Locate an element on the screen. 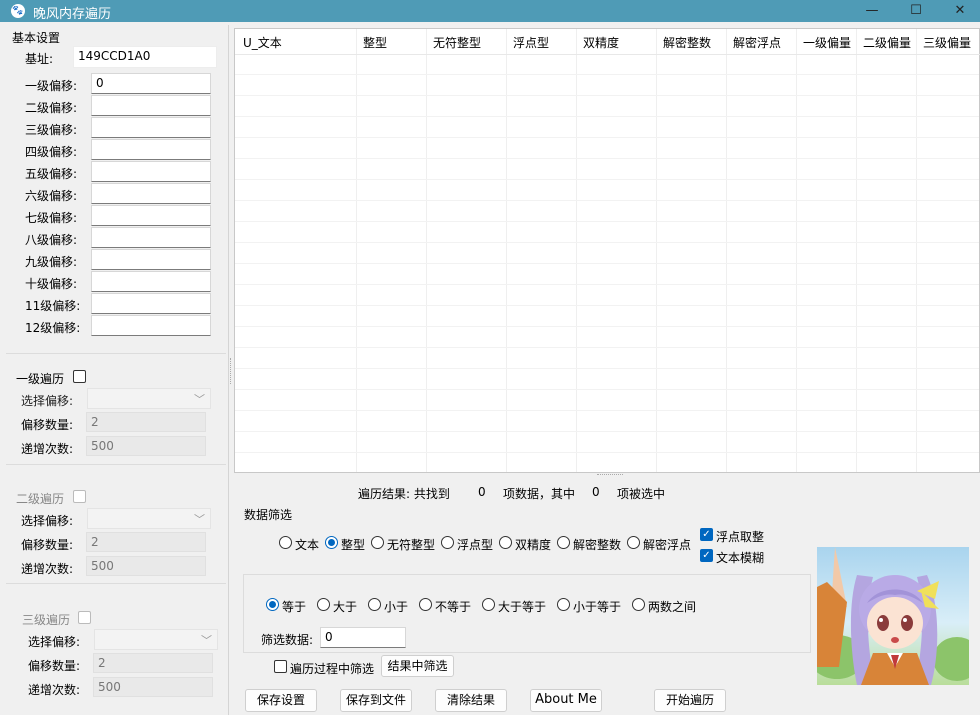  maximize-button: ☐ is located at coordinates (916, 11).